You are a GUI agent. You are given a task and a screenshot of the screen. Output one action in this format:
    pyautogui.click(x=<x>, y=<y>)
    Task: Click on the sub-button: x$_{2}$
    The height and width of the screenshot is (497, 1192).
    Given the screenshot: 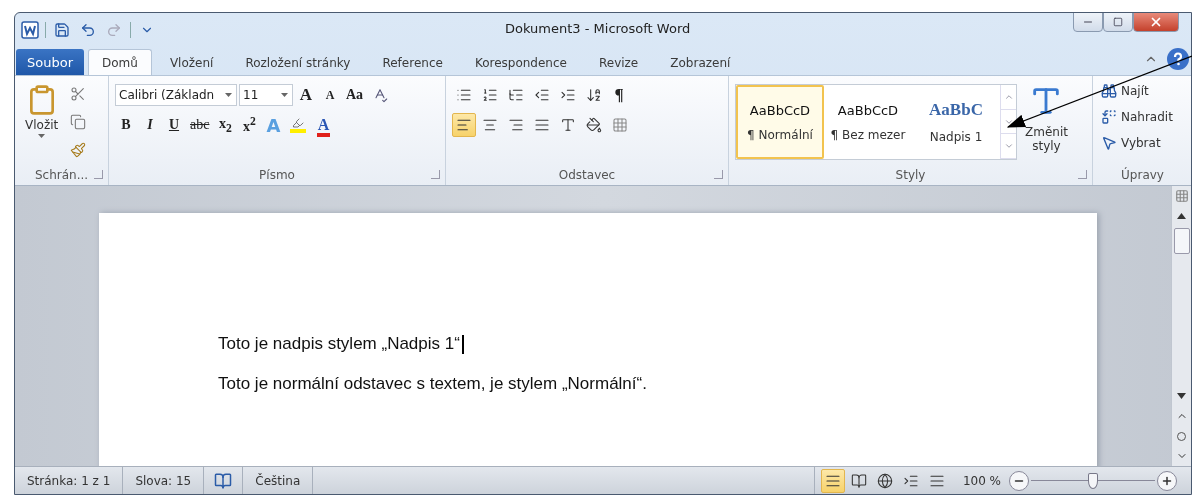 What is the action you would take?
    pyautogui.click(x=225, y=125)
    